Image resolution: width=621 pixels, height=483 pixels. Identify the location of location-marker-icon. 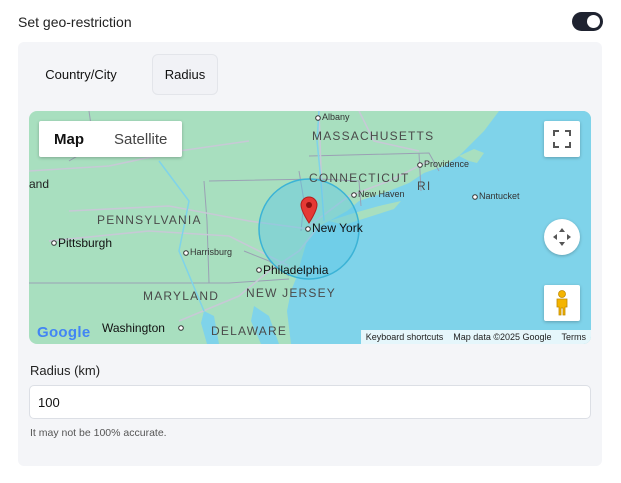
(309, 210).